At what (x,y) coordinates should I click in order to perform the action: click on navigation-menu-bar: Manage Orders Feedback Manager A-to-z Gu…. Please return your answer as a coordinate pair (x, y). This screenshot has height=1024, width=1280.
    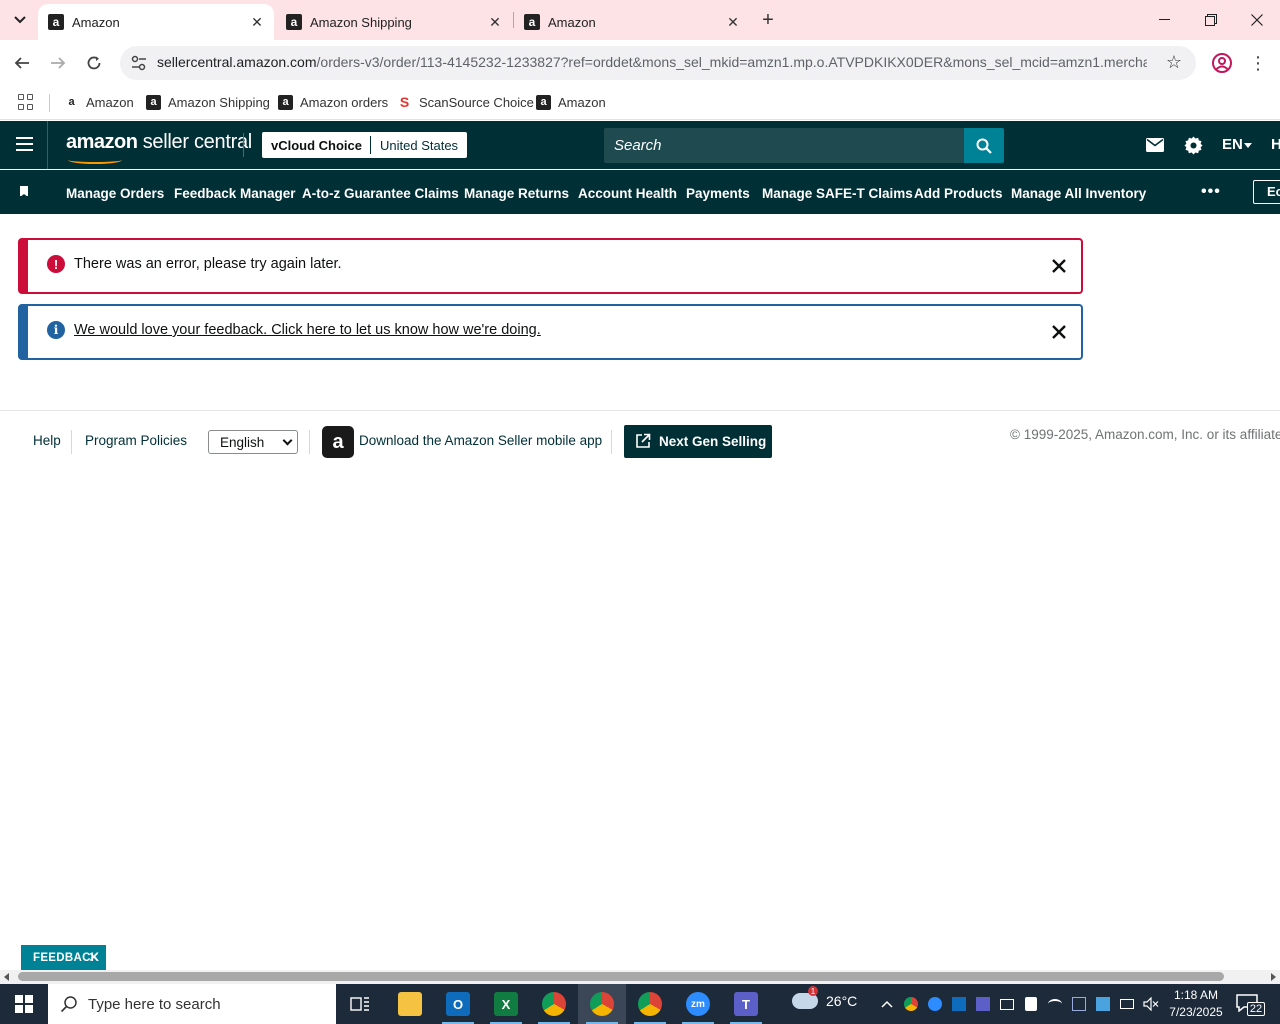
    Looking at the image, I should click on (640, 192).